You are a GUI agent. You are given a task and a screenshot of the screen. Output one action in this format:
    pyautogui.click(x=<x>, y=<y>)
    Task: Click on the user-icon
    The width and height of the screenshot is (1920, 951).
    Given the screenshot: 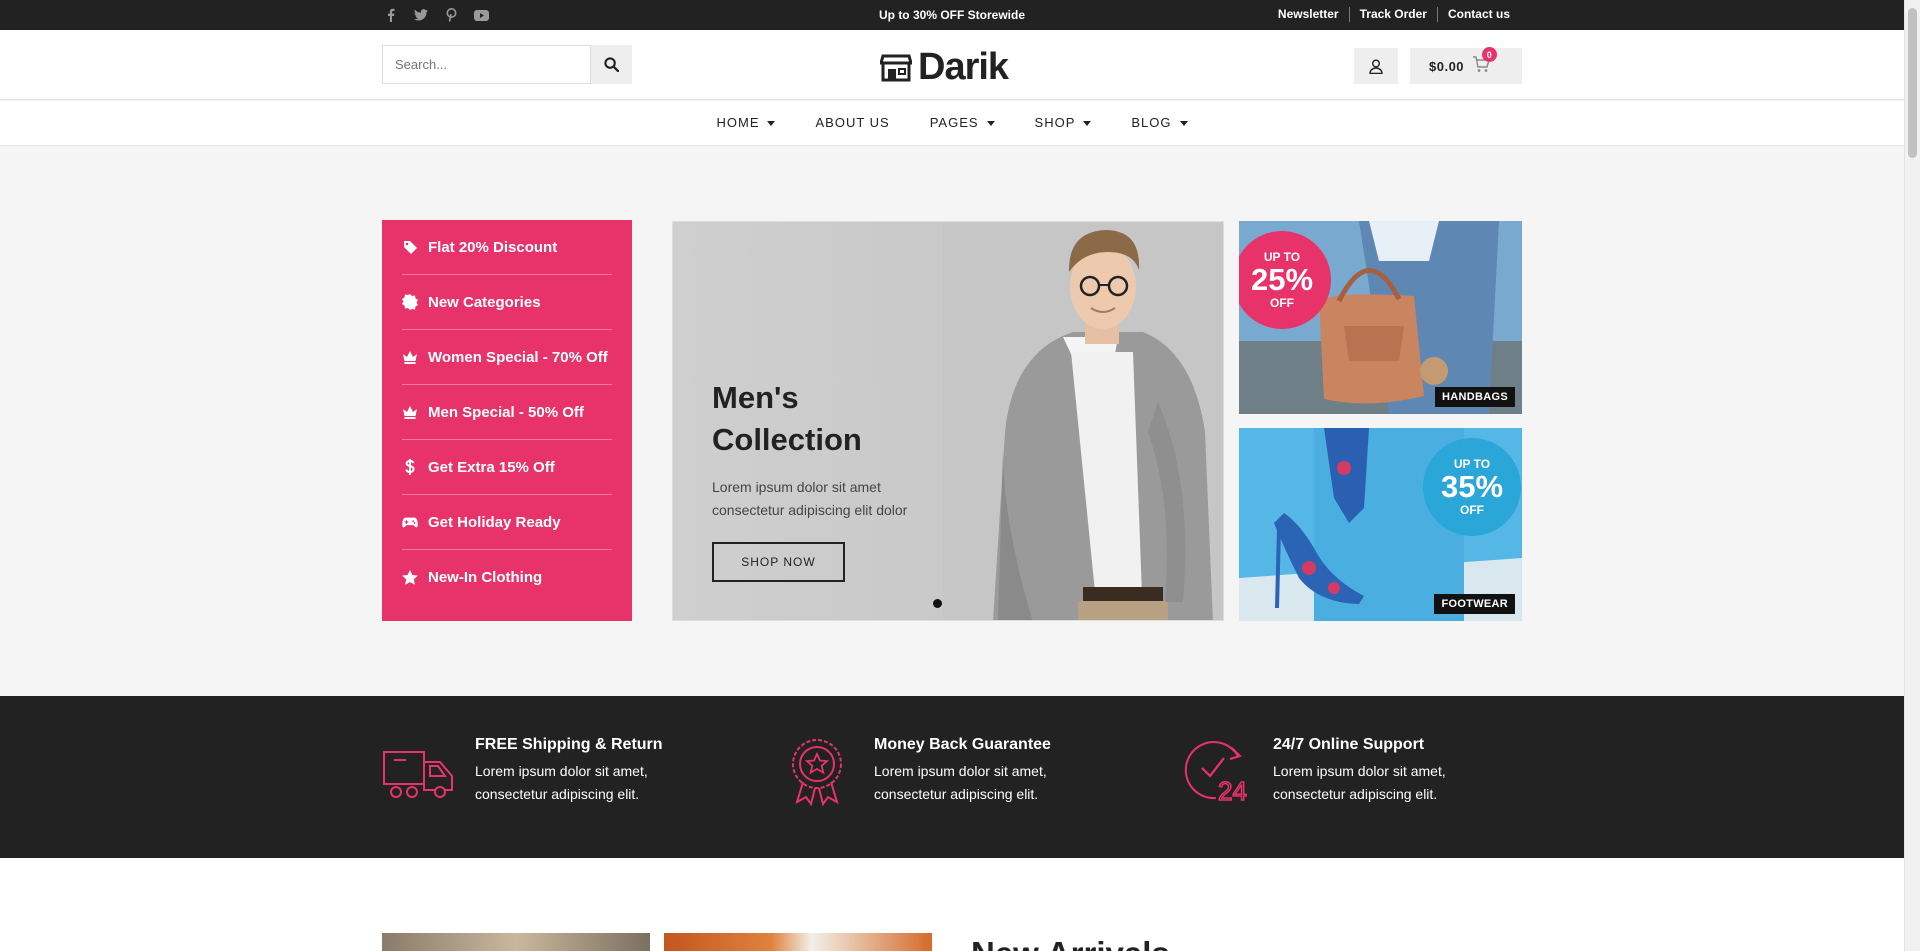 What is the action you would take?
    pyautogui.click(x=1376, y=66)
    